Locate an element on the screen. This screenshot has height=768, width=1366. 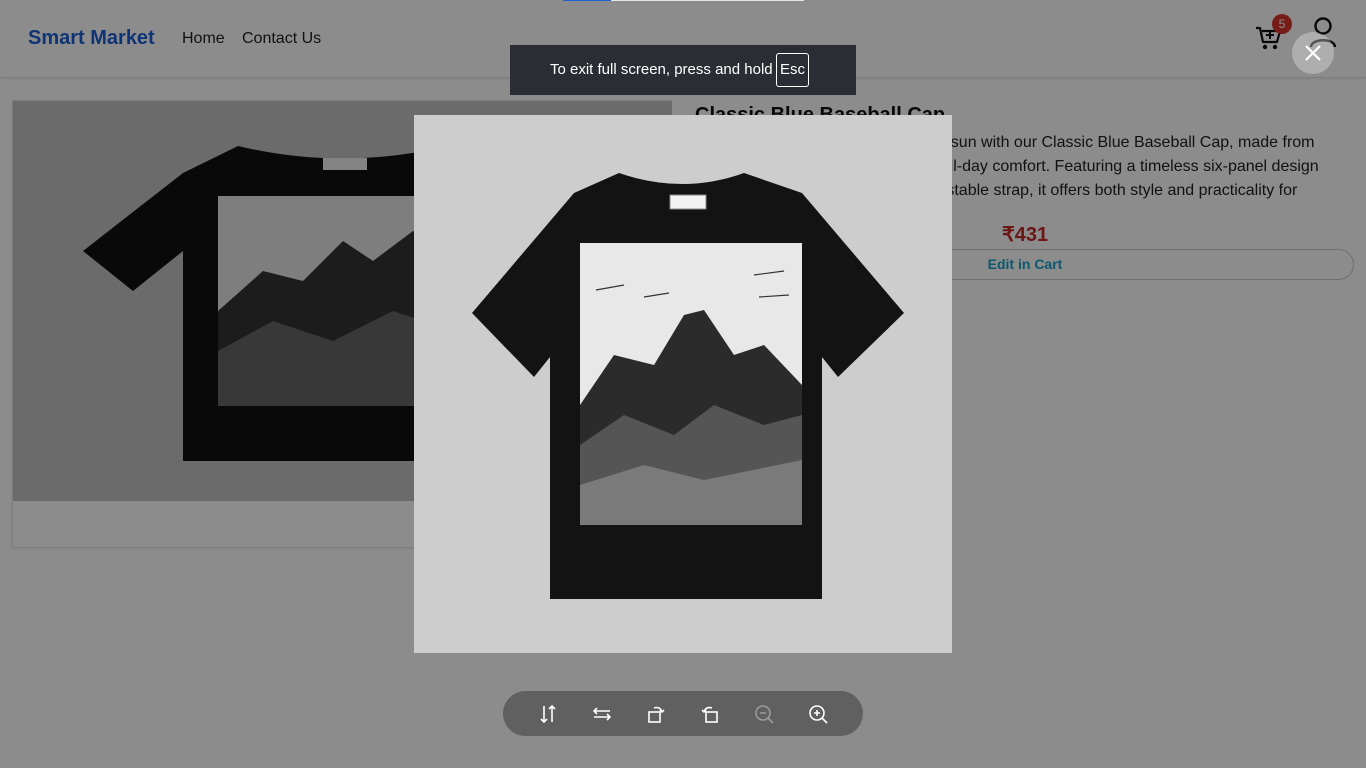
esc-key-label: Esc is located at coordinates (792, 70).